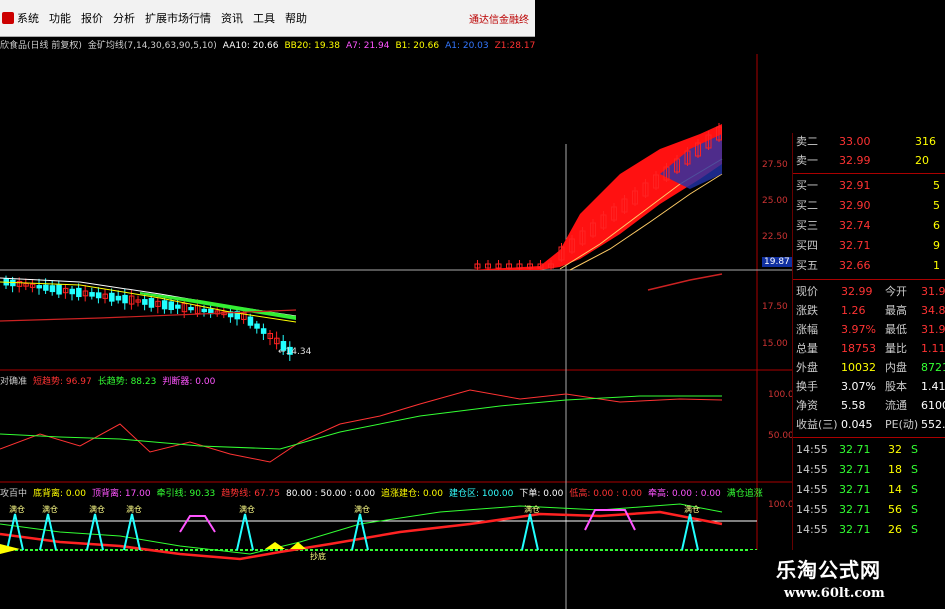 This screenshot has height=609, width=945. What do you see at coordinates (812, 489) in the screenshot?
I see `tick-row-2-cell-0: 14:55` at bounding box center [812, 489].